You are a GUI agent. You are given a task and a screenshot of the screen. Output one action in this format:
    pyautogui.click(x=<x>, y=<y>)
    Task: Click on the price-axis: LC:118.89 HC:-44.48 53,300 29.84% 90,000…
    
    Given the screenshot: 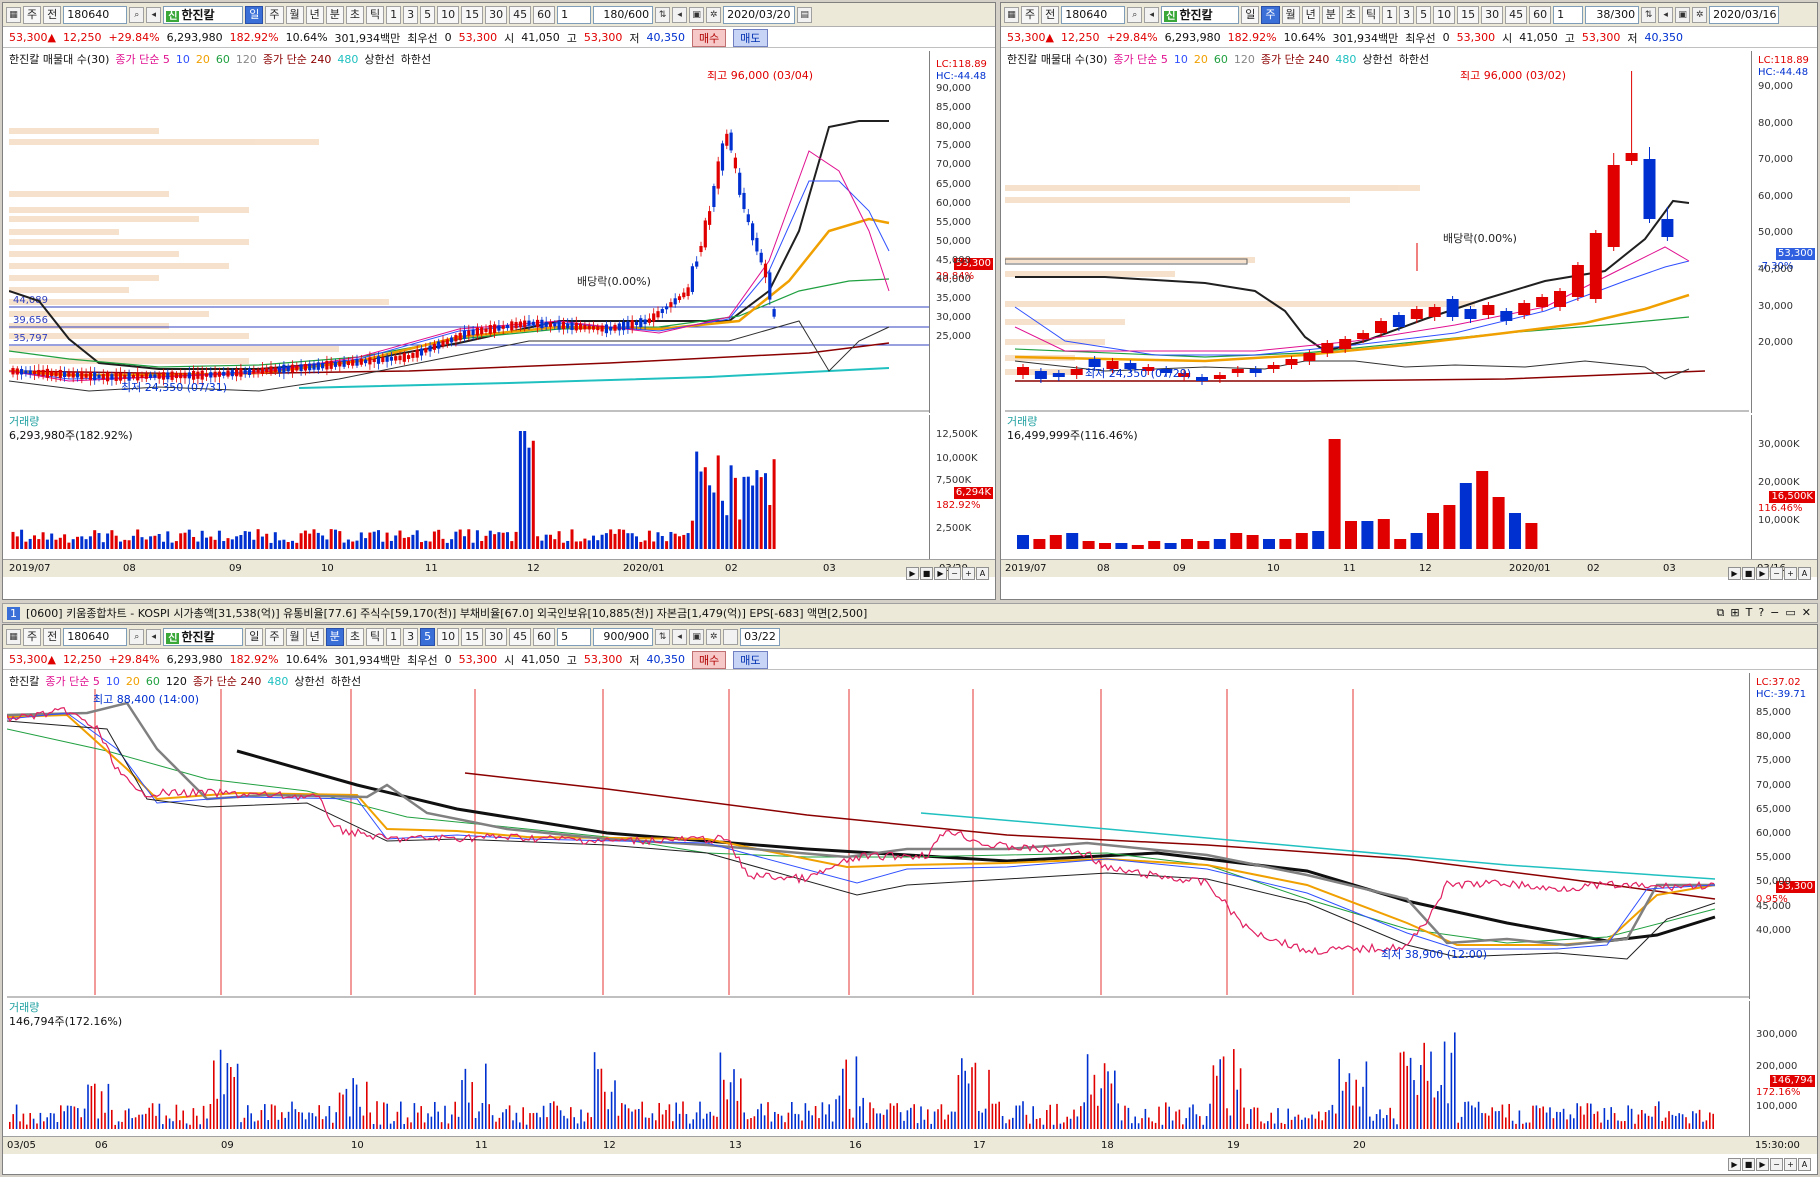 What is the action you would take?
    pyautogui.click(x=962, y=232)
    